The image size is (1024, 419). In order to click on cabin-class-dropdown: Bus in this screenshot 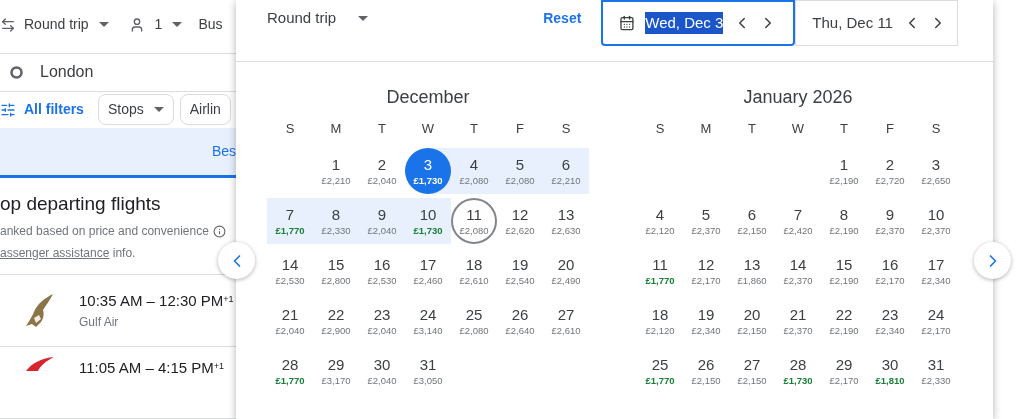, I will do `click(210, 25)`.